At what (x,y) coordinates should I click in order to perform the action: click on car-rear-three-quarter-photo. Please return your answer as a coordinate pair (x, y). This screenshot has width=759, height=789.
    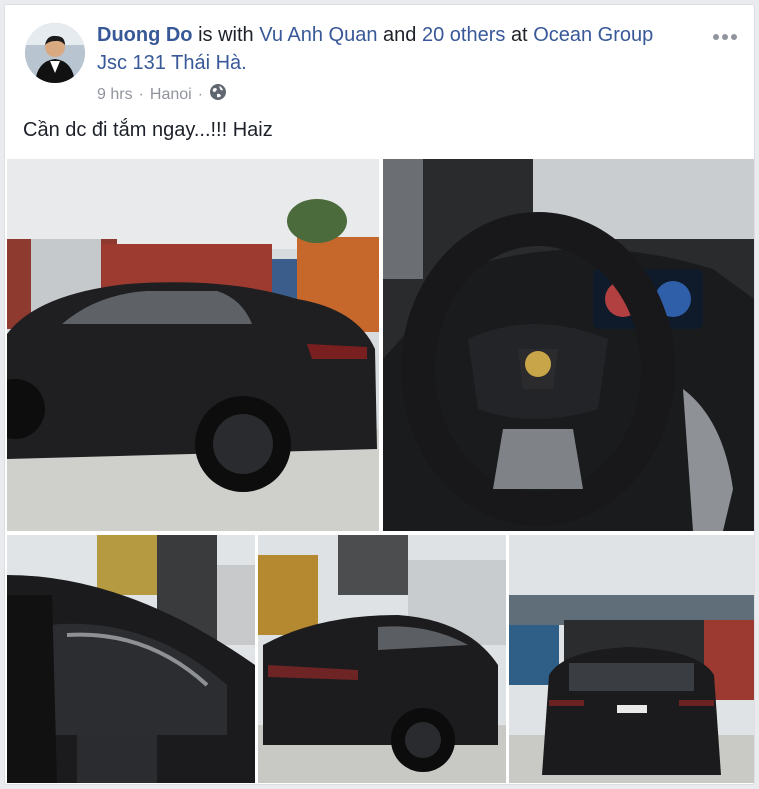
    Looking at the image, I should click on (382, 659).